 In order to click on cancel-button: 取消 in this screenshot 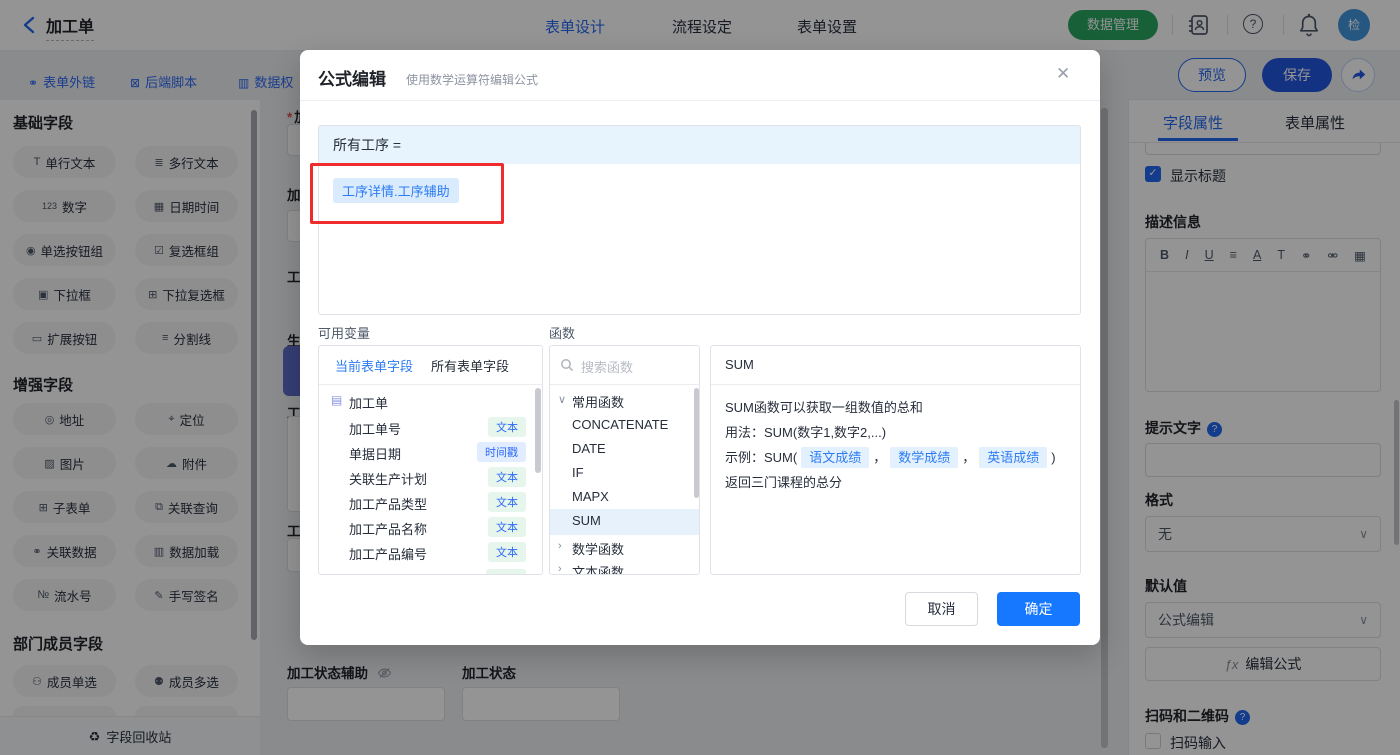, I will do `click(941, 609)`.